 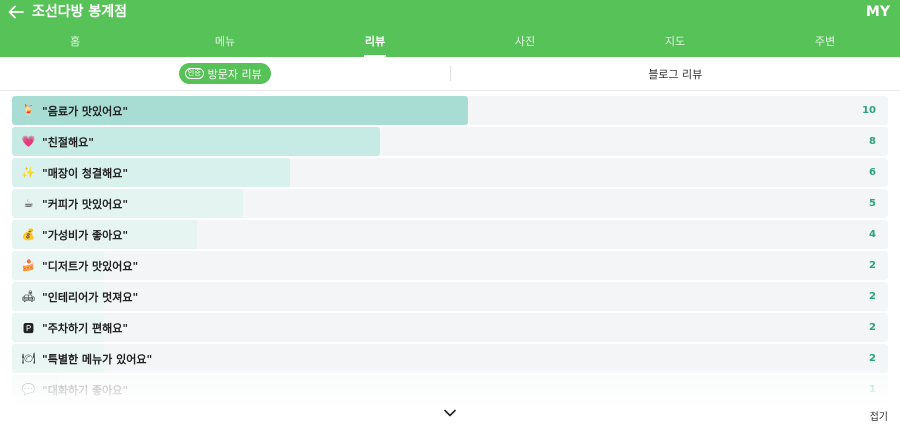 I want to click on keyword-row-content: 💰 "가성비가 좋아요", so click(x=450, y=234).